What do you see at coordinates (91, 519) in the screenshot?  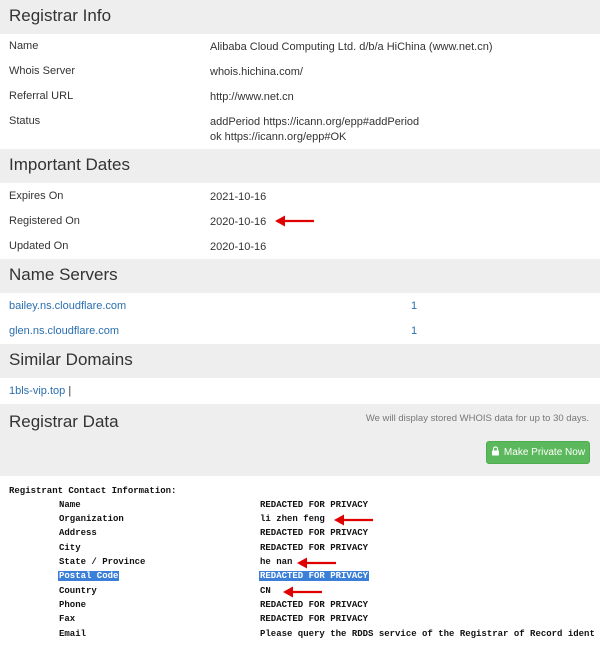 I see `whois-key: Organization` at bounding box center [91, 519].